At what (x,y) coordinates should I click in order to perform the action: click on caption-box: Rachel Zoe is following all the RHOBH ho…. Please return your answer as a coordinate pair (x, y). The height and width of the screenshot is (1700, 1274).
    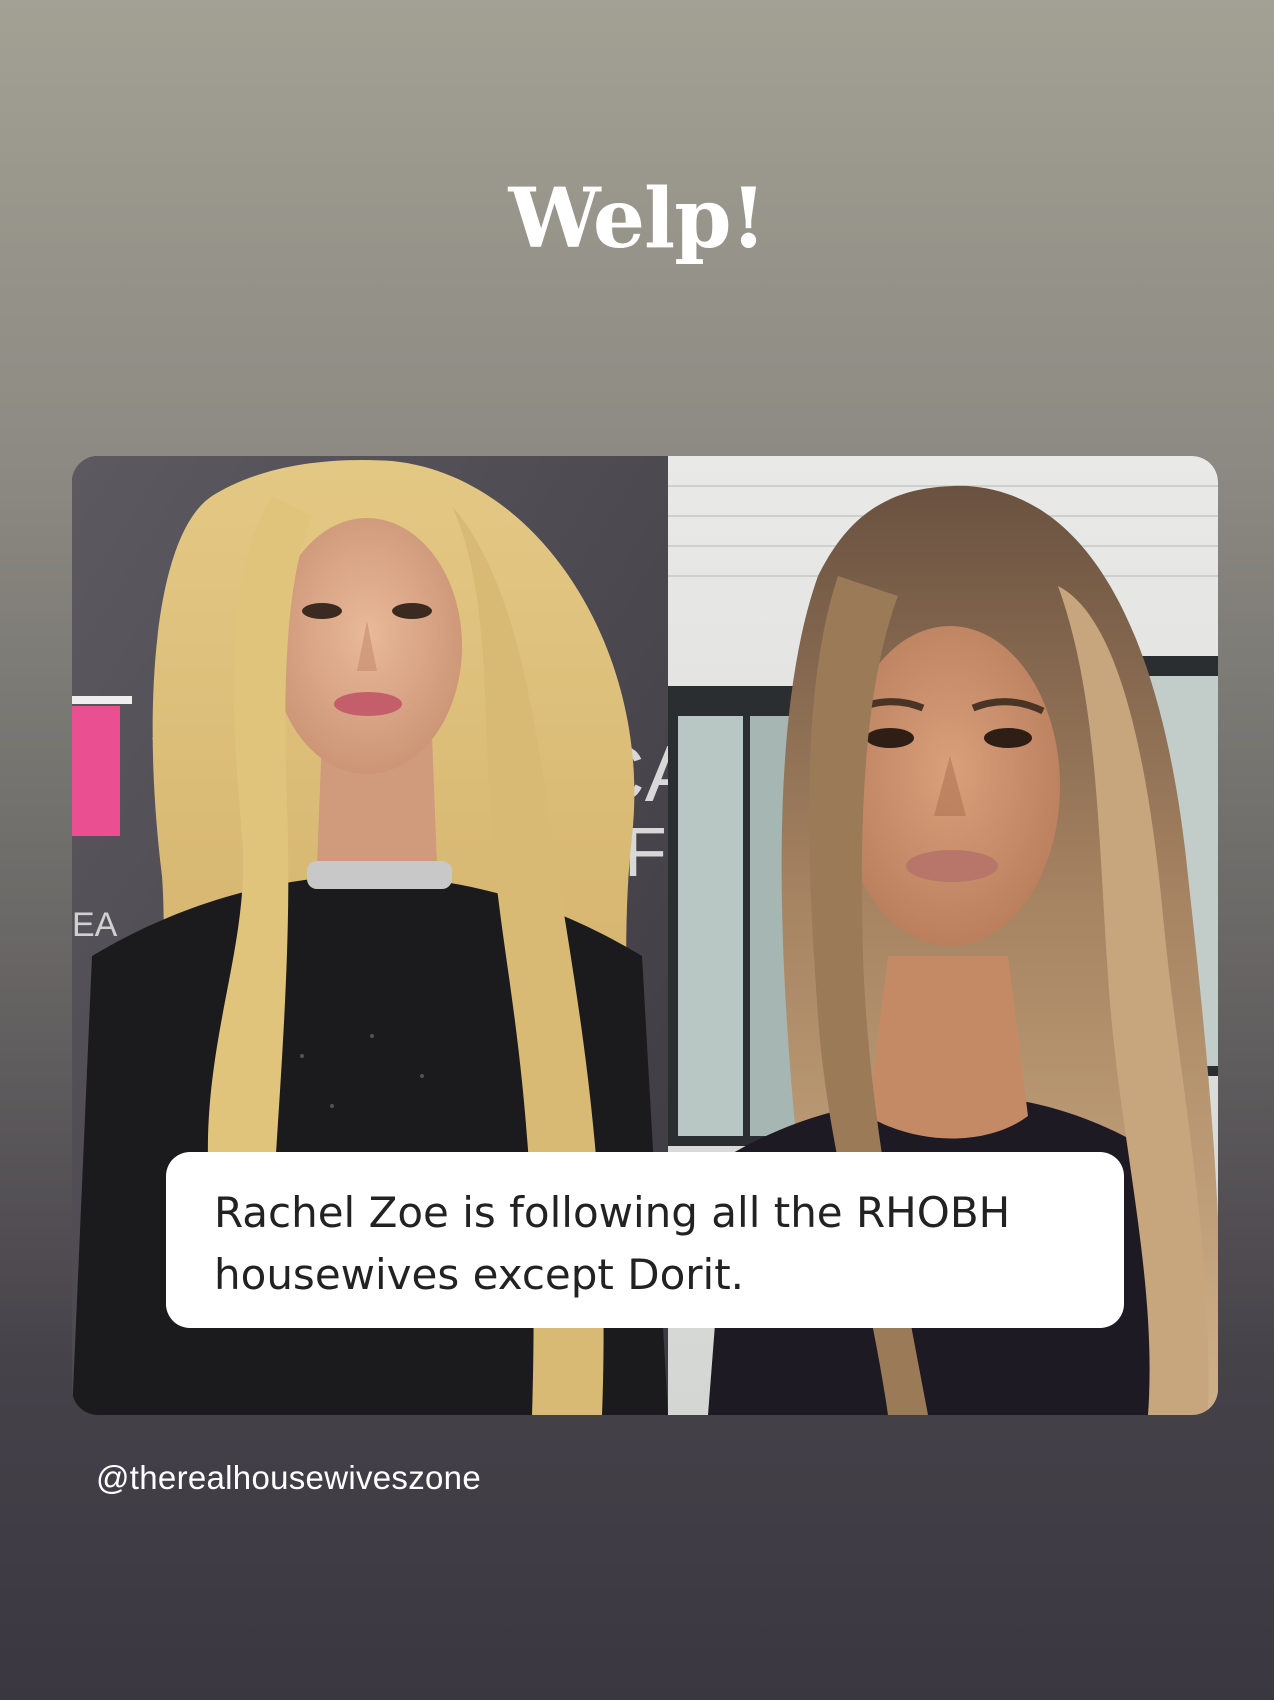
    Looking at the image, I should click on (645, 1240).